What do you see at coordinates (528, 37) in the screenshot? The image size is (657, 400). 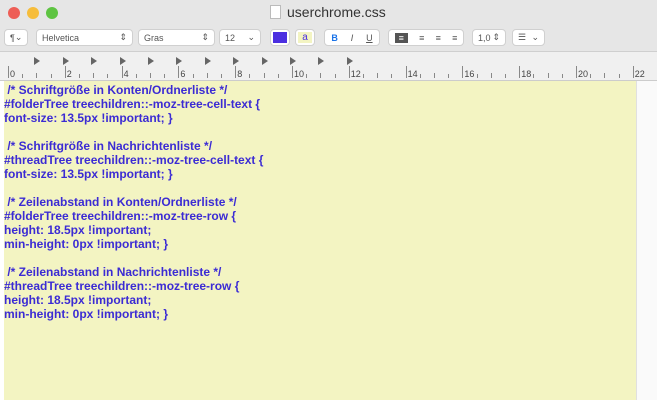 I see `list-style-menu: ☰ ⌄` at bounding box center [528, 37].